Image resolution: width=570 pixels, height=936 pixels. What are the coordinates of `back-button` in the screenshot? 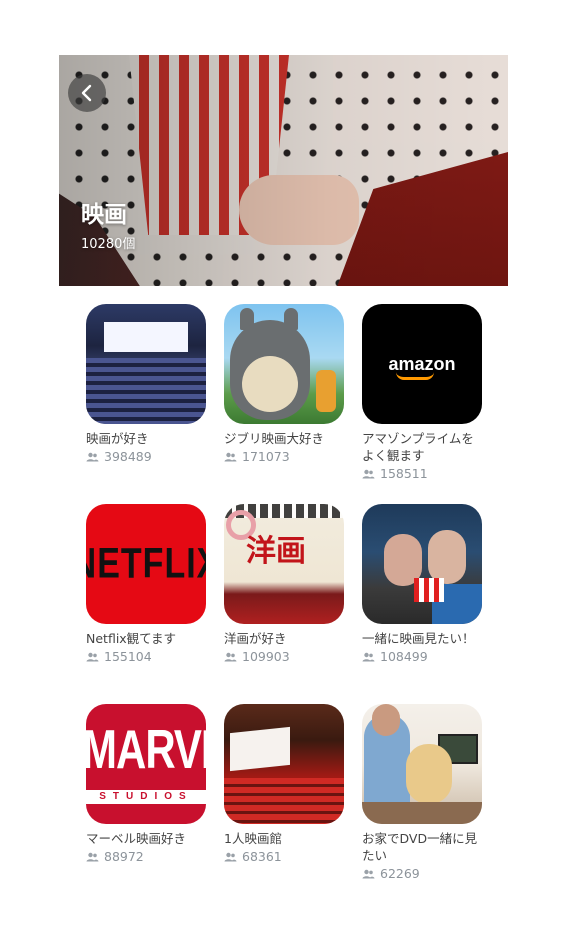 It's located at (87, 93).